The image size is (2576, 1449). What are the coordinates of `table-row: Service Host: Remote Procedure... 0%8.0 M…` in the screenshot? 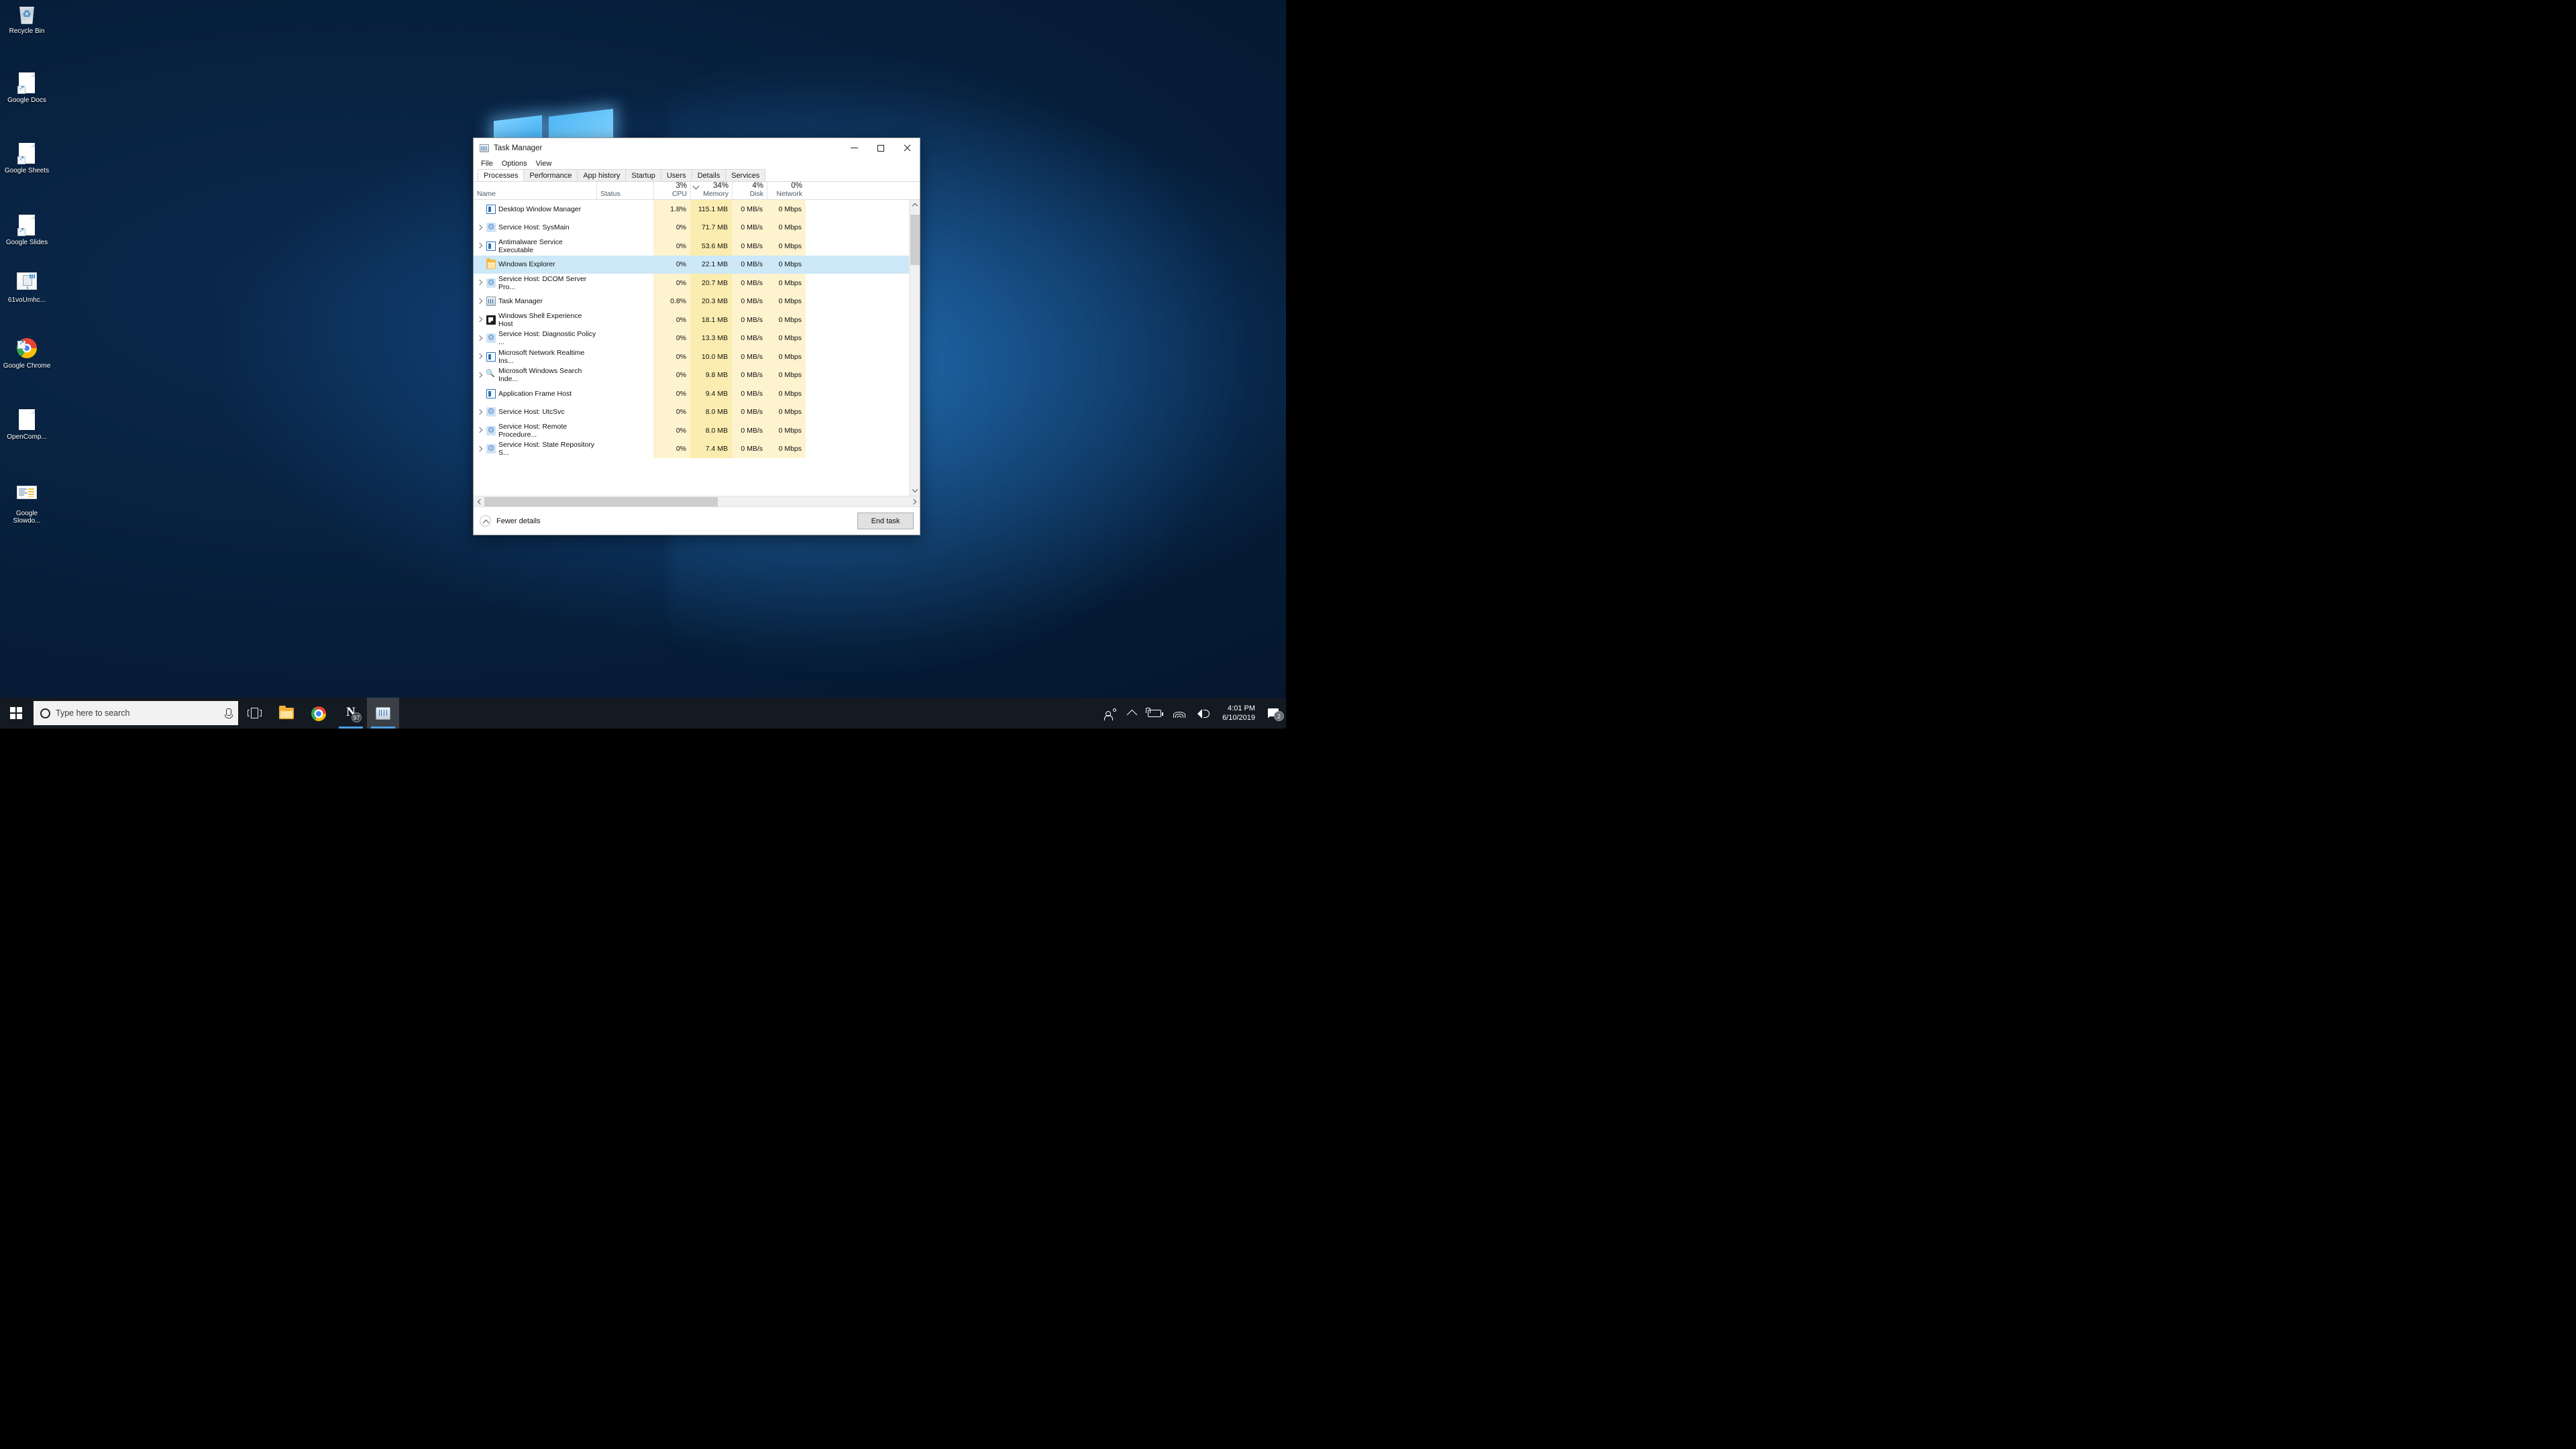 It's located at (691, 430).